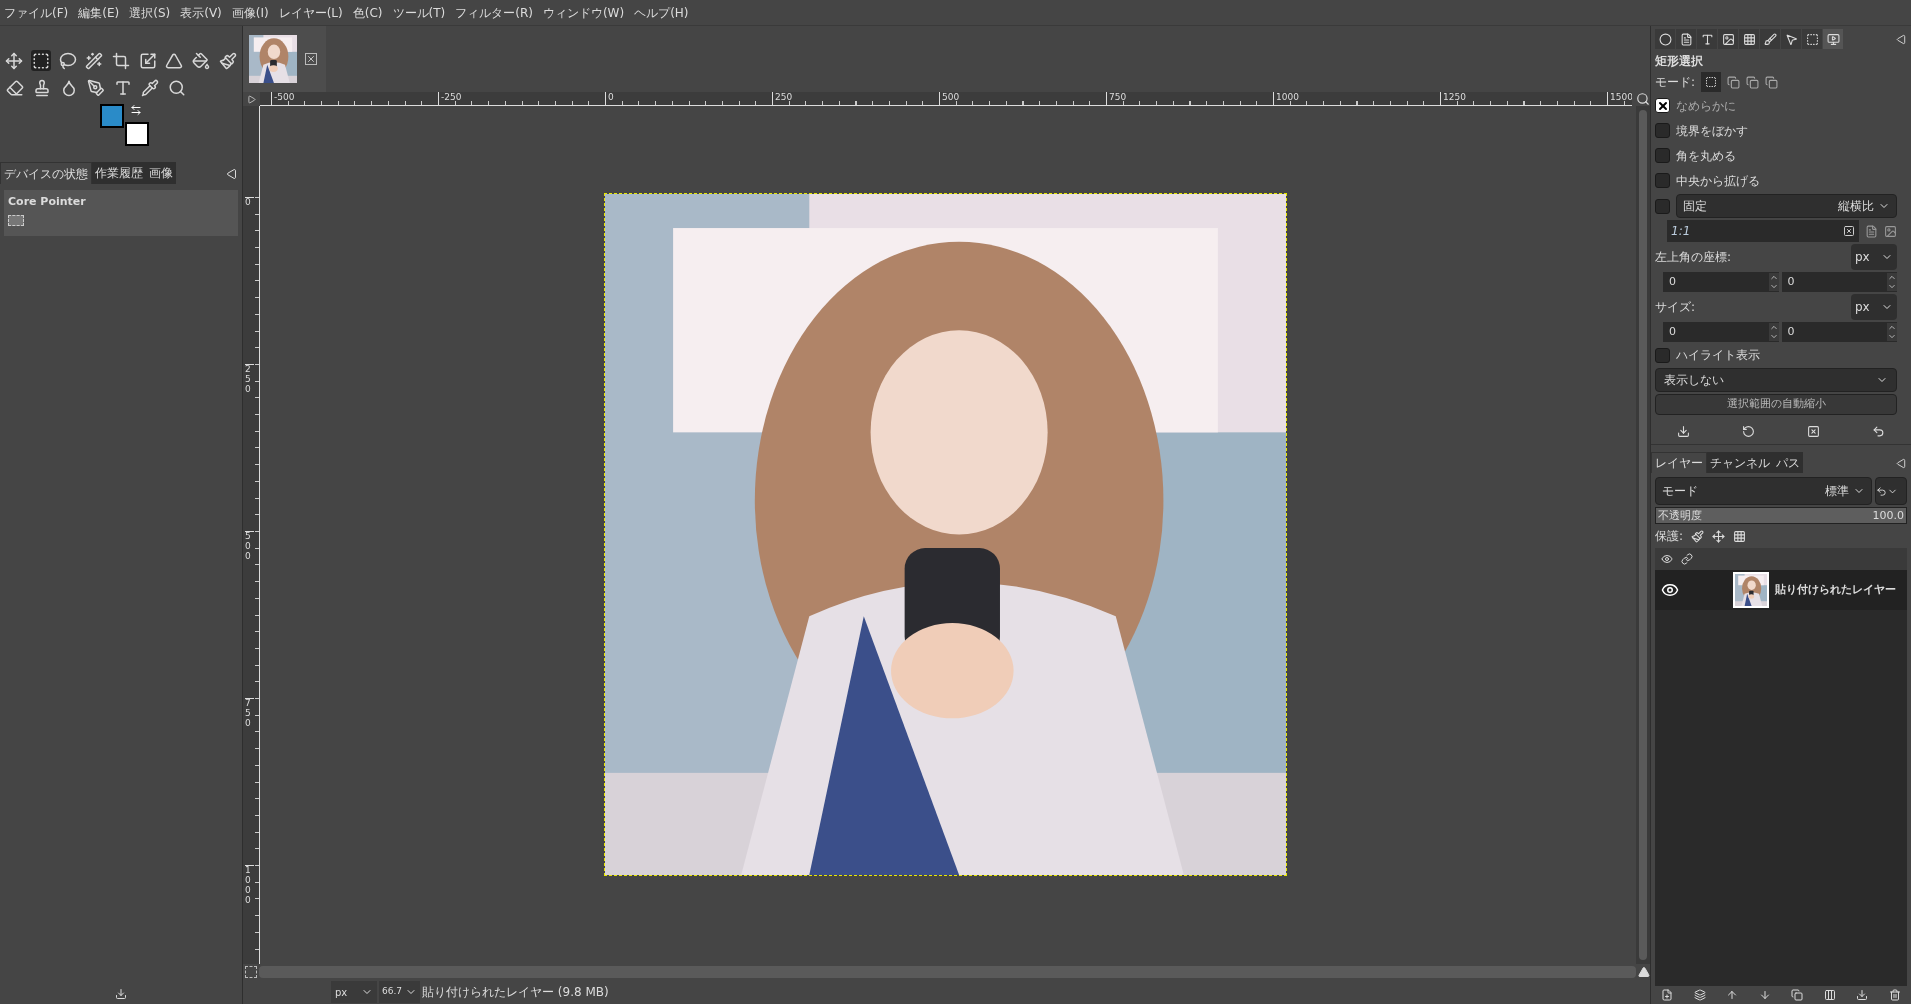 This screenshot has width=1911, height=1004. What do you see at coordinates (119, 173) in the screenshot?
I see `dock-tab: 作業履歴` at bounding box center [119, 173].